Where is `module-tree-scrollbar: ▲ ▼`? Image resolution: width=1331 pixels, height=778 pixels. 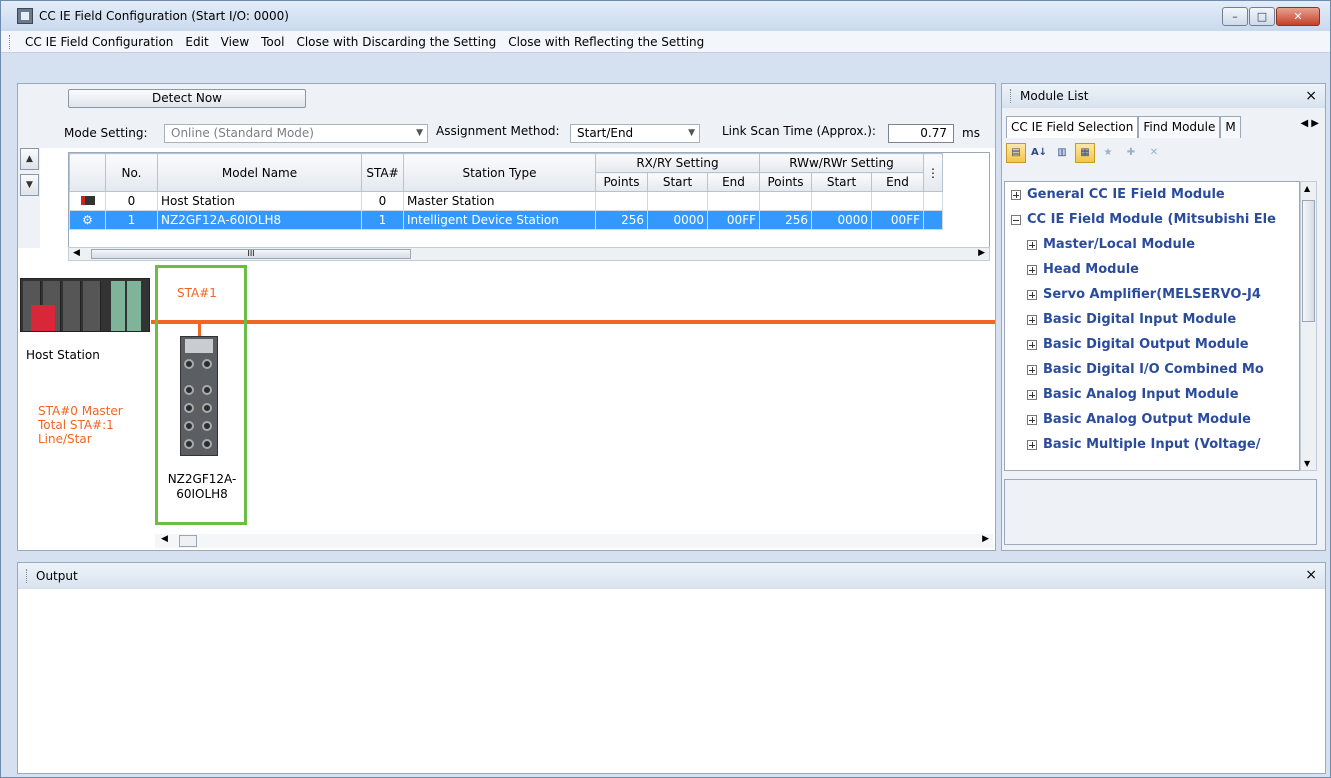
module-tree-scrollbar: ▲ ▼ is located at coordinates (1308, 326).